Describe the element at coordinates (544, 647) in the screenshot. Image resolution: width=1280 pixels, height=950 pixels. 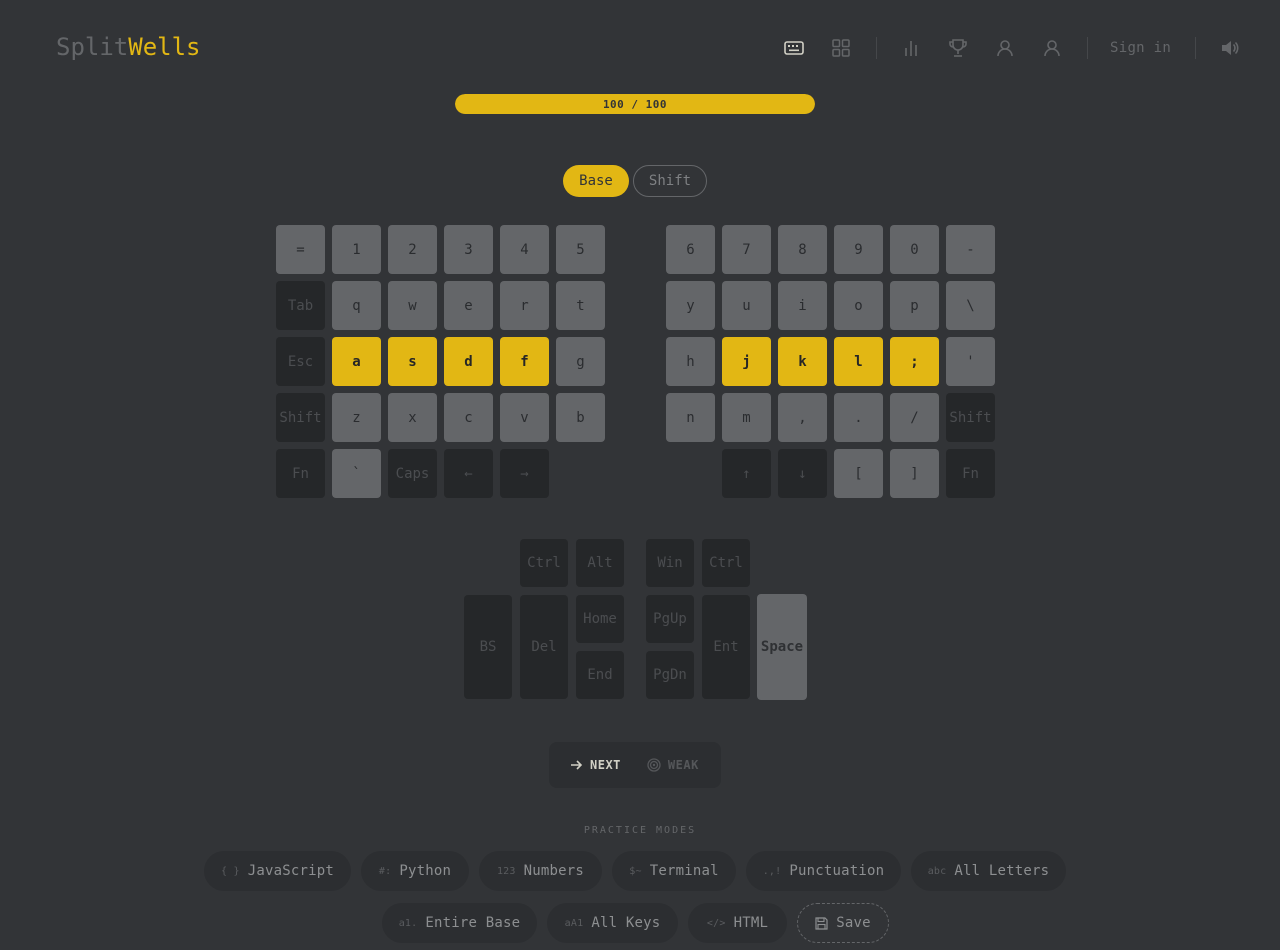
I see `thumb-key-delete: Del` at that location.